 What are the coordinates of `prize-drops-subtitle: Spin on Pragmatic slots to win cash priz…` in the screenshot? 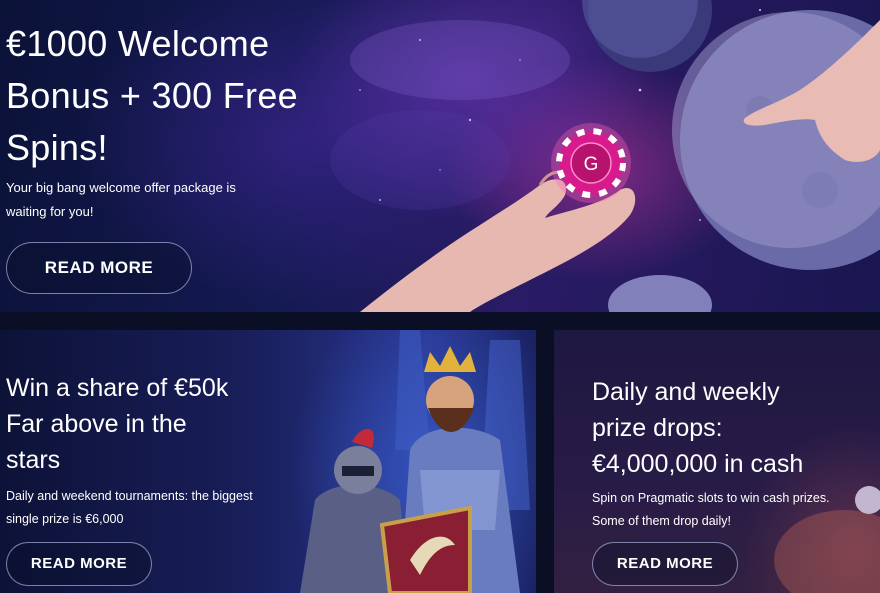 It's located at (736, 510).